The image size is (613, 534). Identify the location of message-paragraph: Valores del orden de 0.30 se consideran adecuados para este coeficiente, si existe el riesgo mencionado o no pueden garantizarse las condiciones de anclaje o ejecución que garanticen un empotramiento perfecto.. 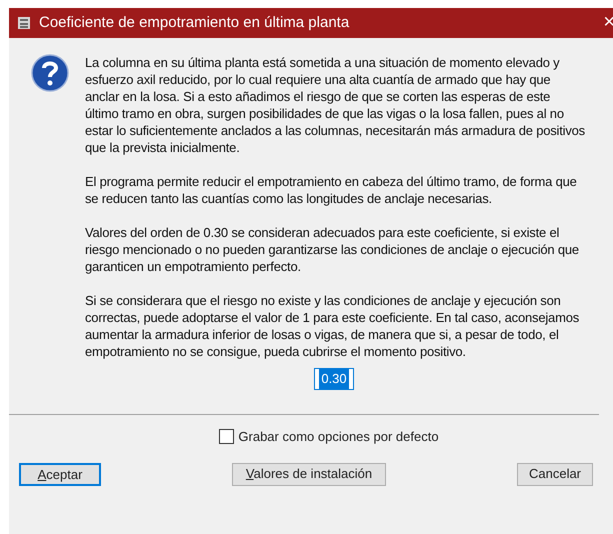
(332, 249).